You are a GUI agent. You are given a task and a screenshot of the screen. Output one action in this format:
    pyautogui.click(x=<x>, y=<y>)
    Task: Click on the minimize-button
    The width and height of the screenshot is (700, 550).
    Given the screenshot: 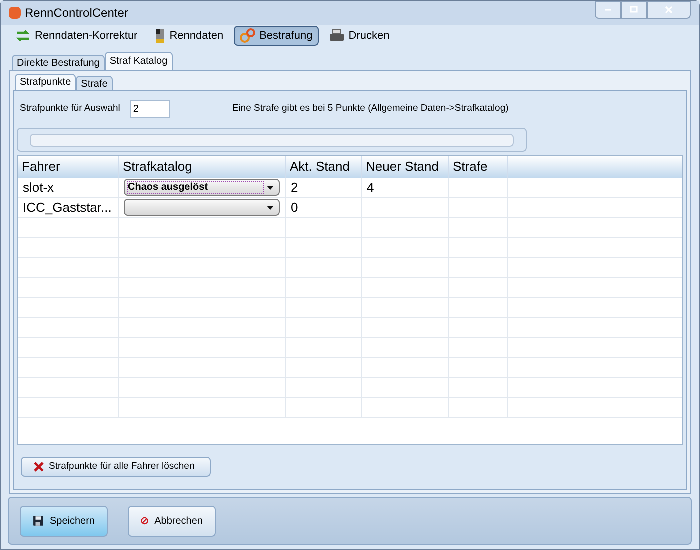 What is the action you would take?
    pyautogui.click(x=608, y=10)
    